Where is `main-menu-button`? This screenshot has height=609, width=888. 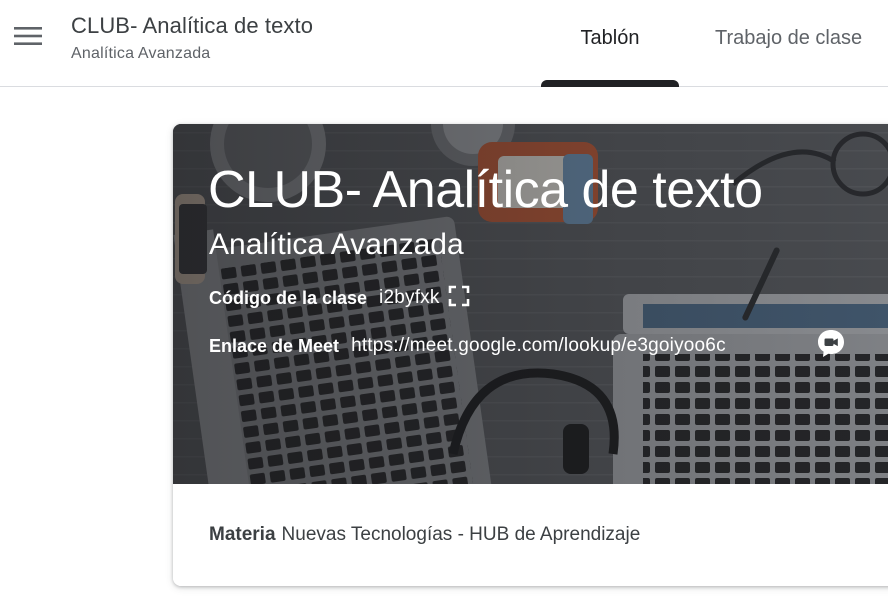
main-menu-button is located at coordinates (28, 36).